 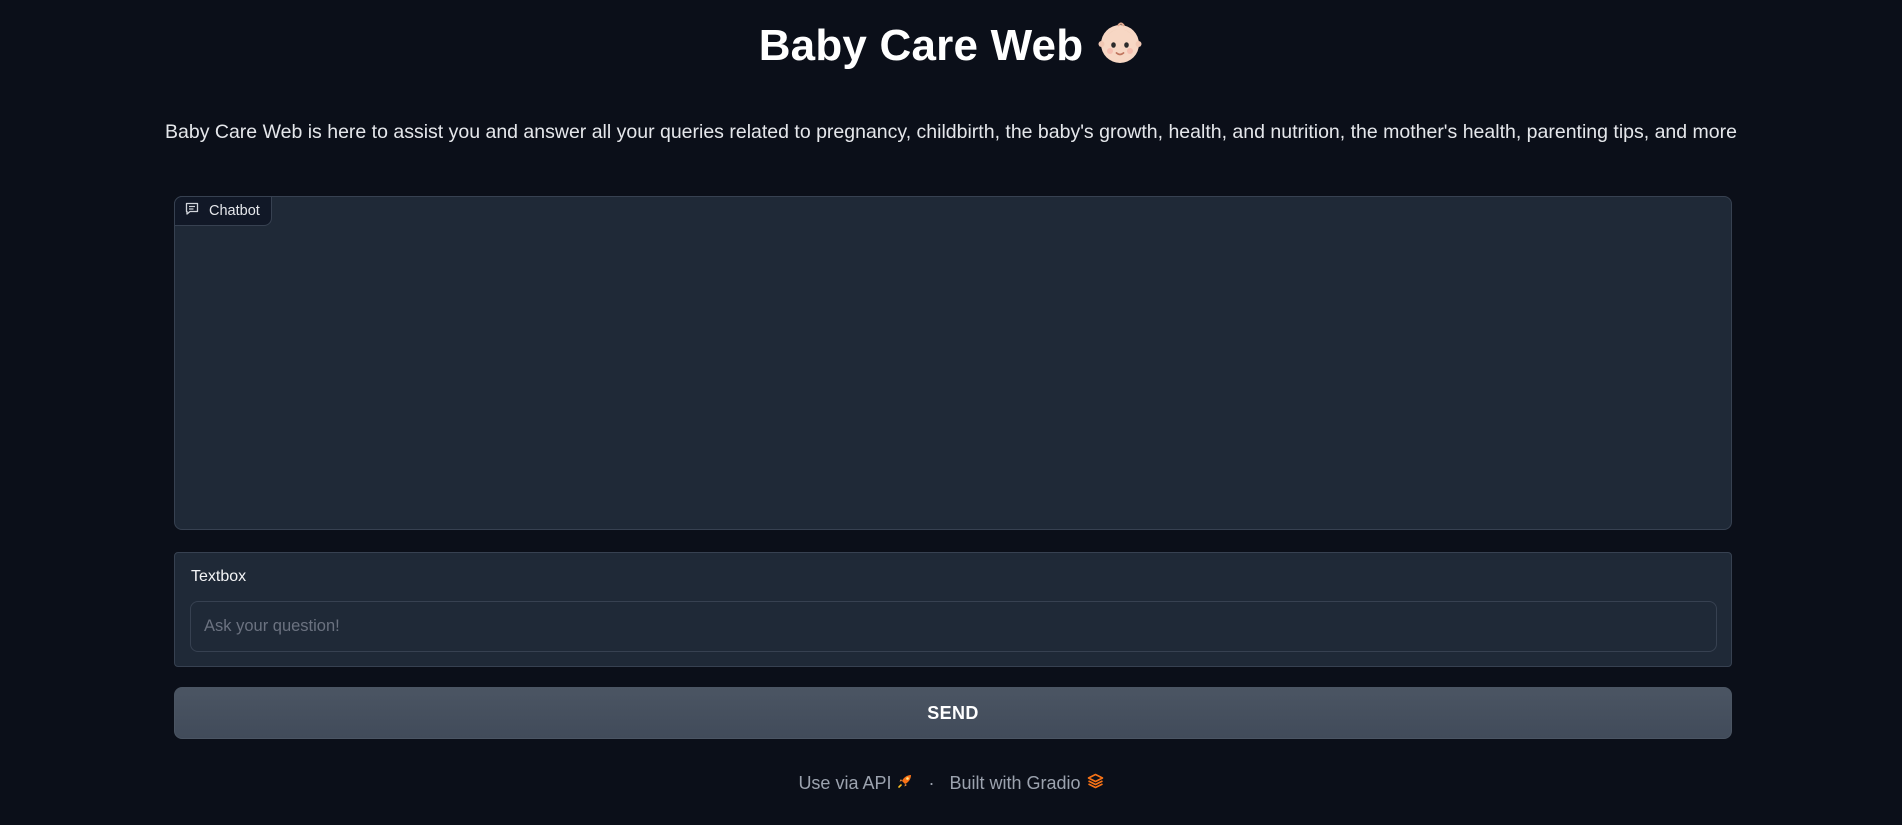 I want to click on footer: Use via API · Built with Gradio, so click(x=951, y=783).